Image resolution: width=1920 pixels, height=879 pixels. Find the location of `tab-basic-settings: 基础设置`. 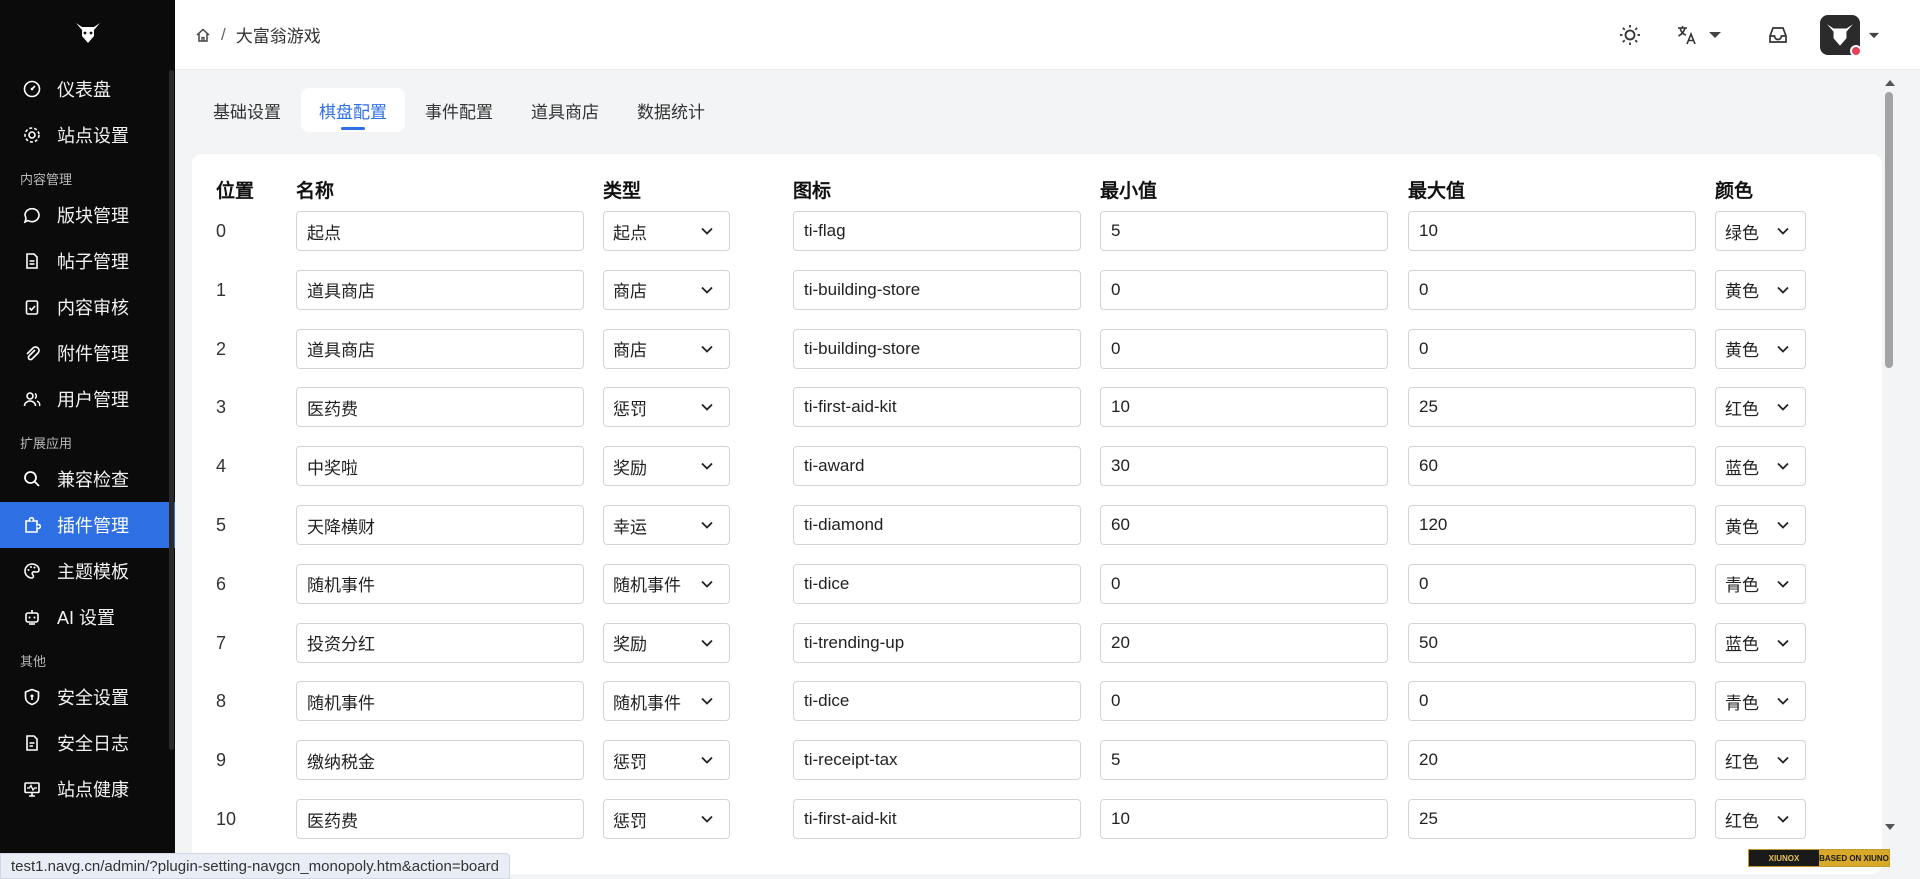

tab-basic-settings: 基础设置 is located at coordinates (247, 110).